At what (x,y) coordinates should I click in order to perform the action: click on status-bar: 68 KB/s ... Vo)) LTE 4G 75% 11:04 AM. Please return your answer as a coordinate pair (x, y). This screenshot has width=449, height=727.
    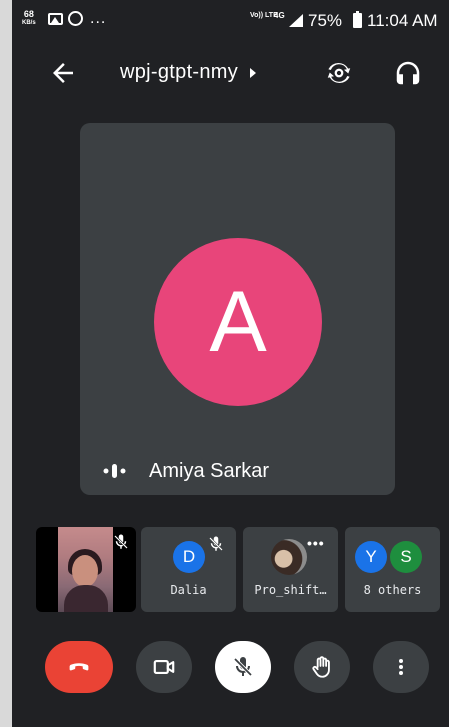
    Looking at the image, I should click on (230, 21).